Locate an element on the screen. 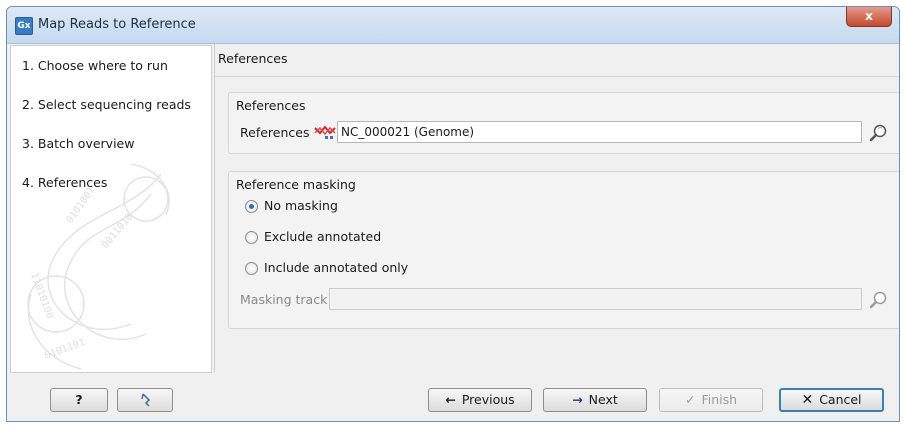 The image size is (904, 426). help-icon: ? is located at coordinates (79, 399).